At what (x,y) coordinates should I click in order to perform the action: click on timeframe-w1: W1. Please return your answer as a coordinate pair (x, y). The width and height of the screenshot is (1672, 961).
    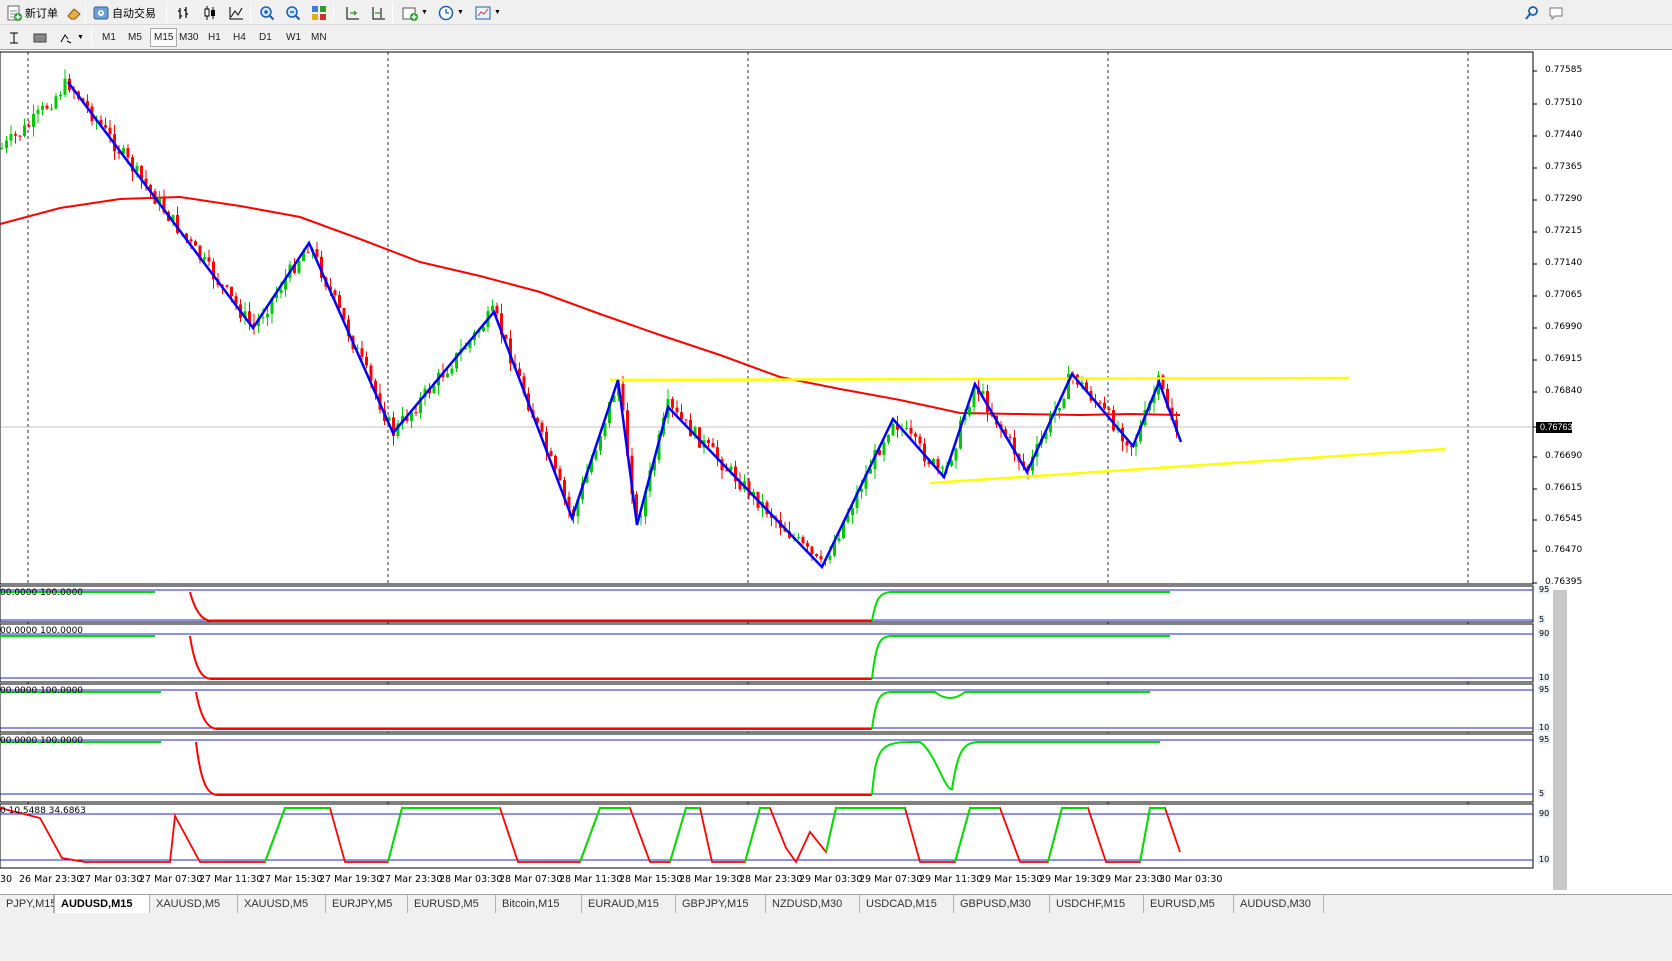
    Looking at the image, I should click on (293, 37).